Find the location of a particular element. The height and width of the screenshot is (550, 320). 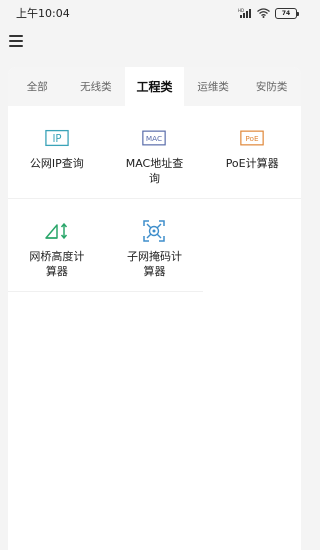

tab-wireless: 无线类 is located at coordinates (96, 86).